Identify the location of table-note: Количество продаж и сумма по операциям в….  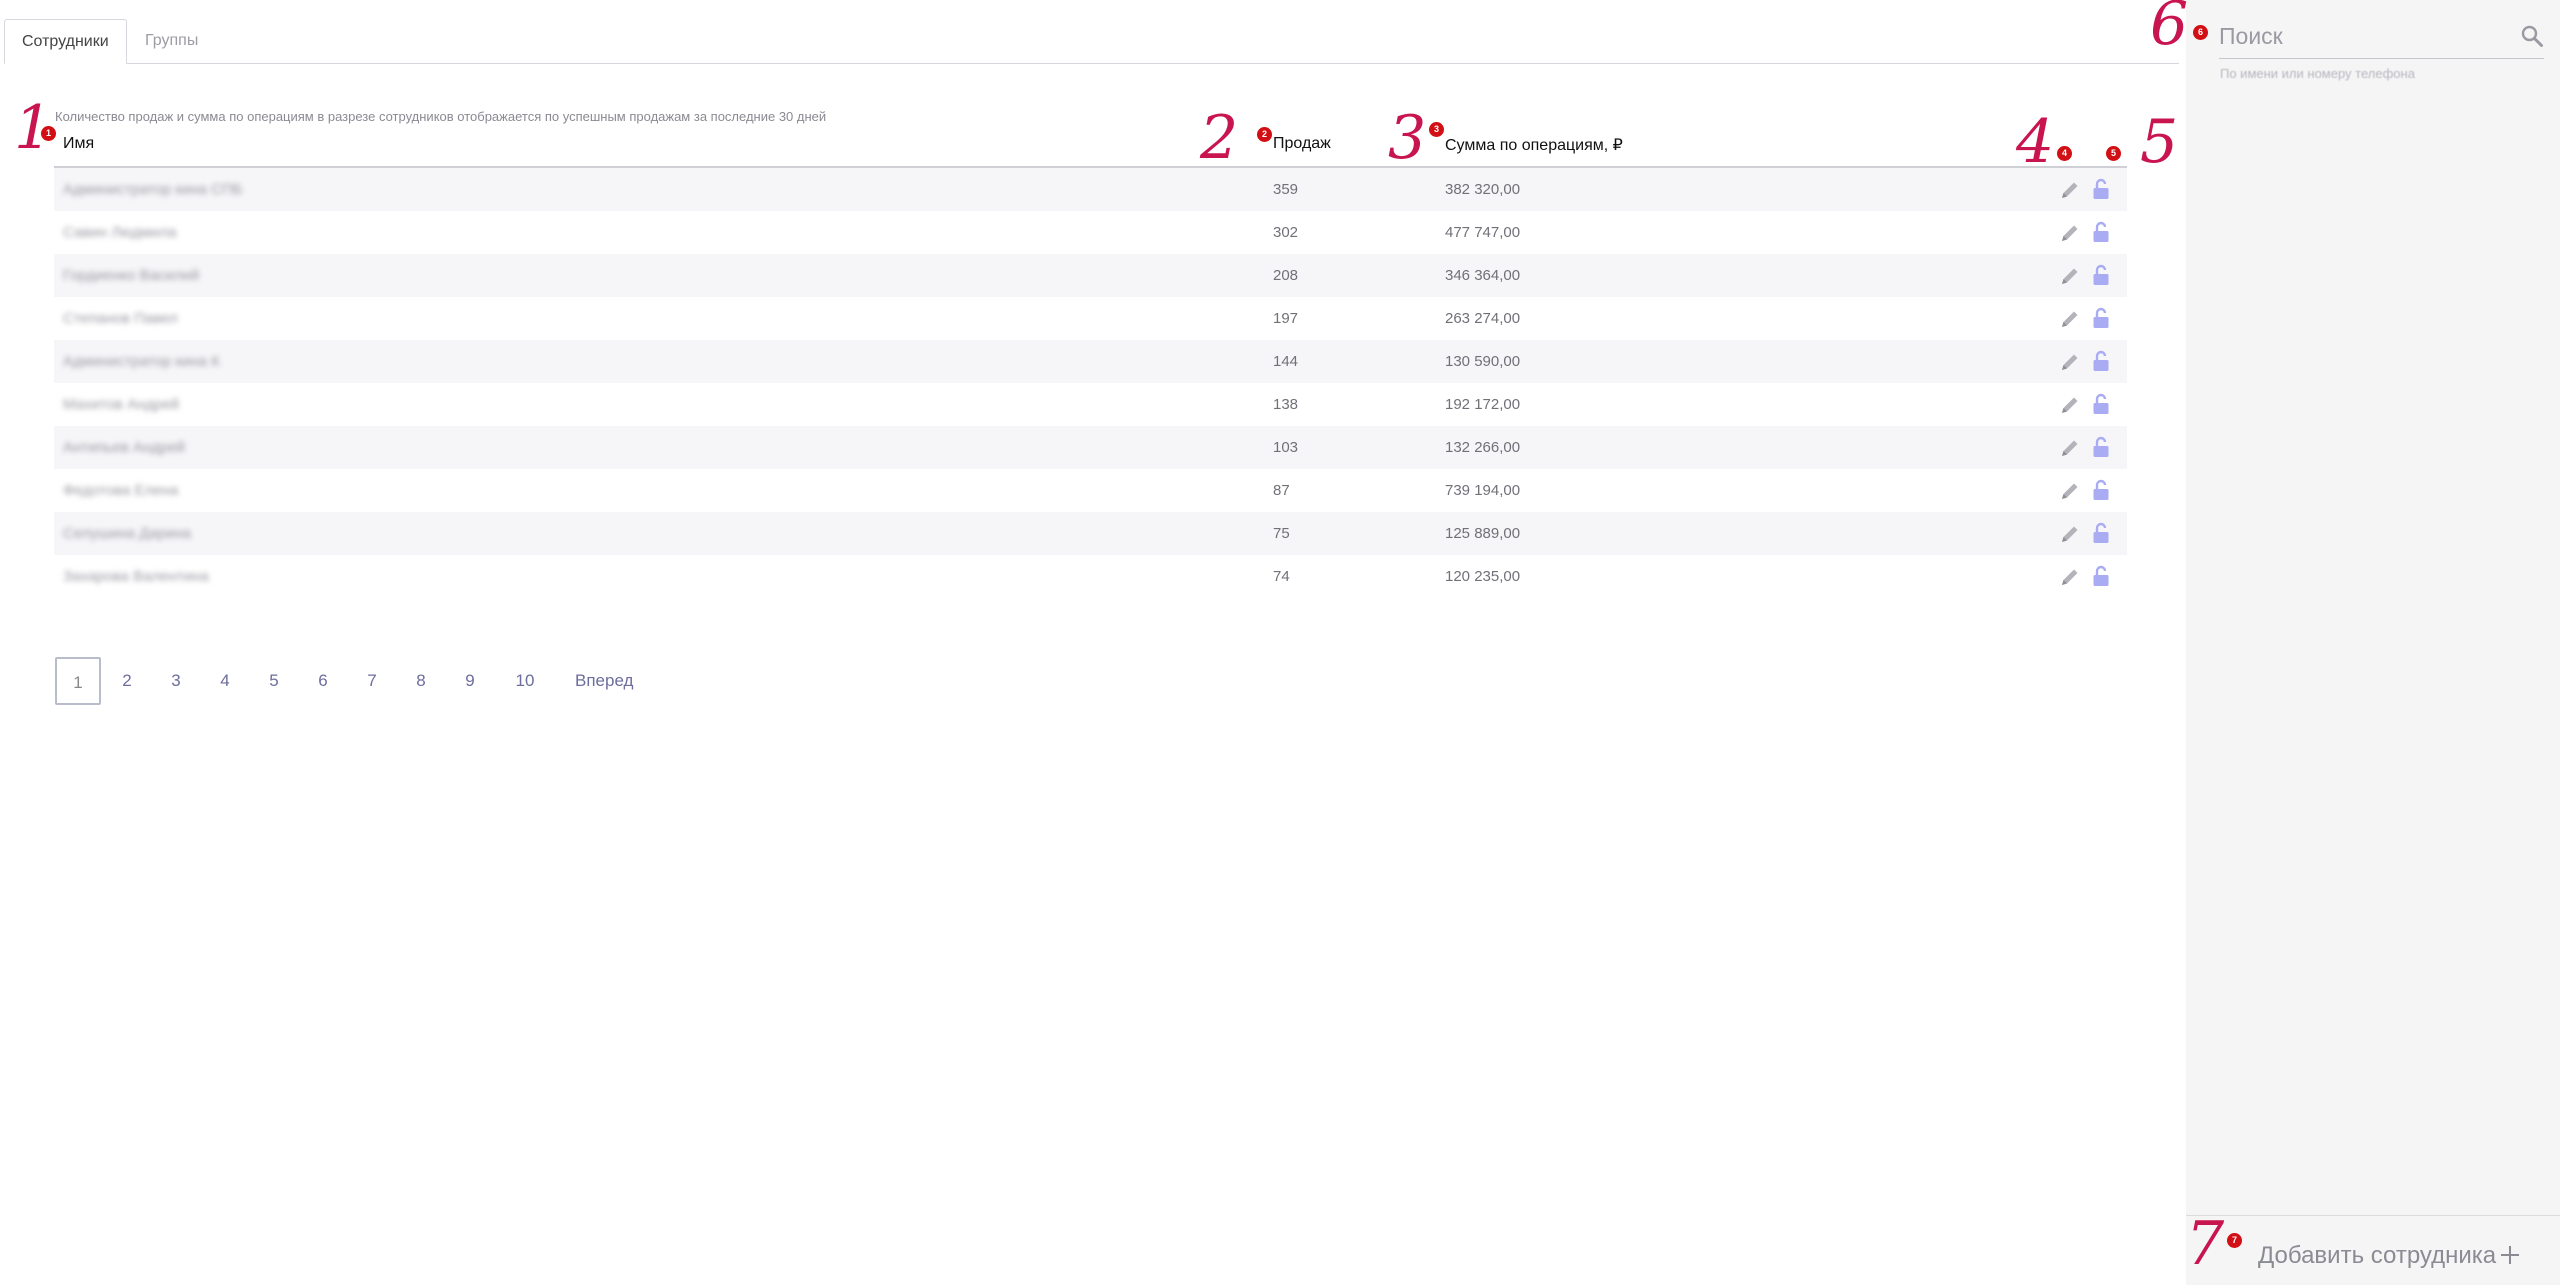
(441, 116).